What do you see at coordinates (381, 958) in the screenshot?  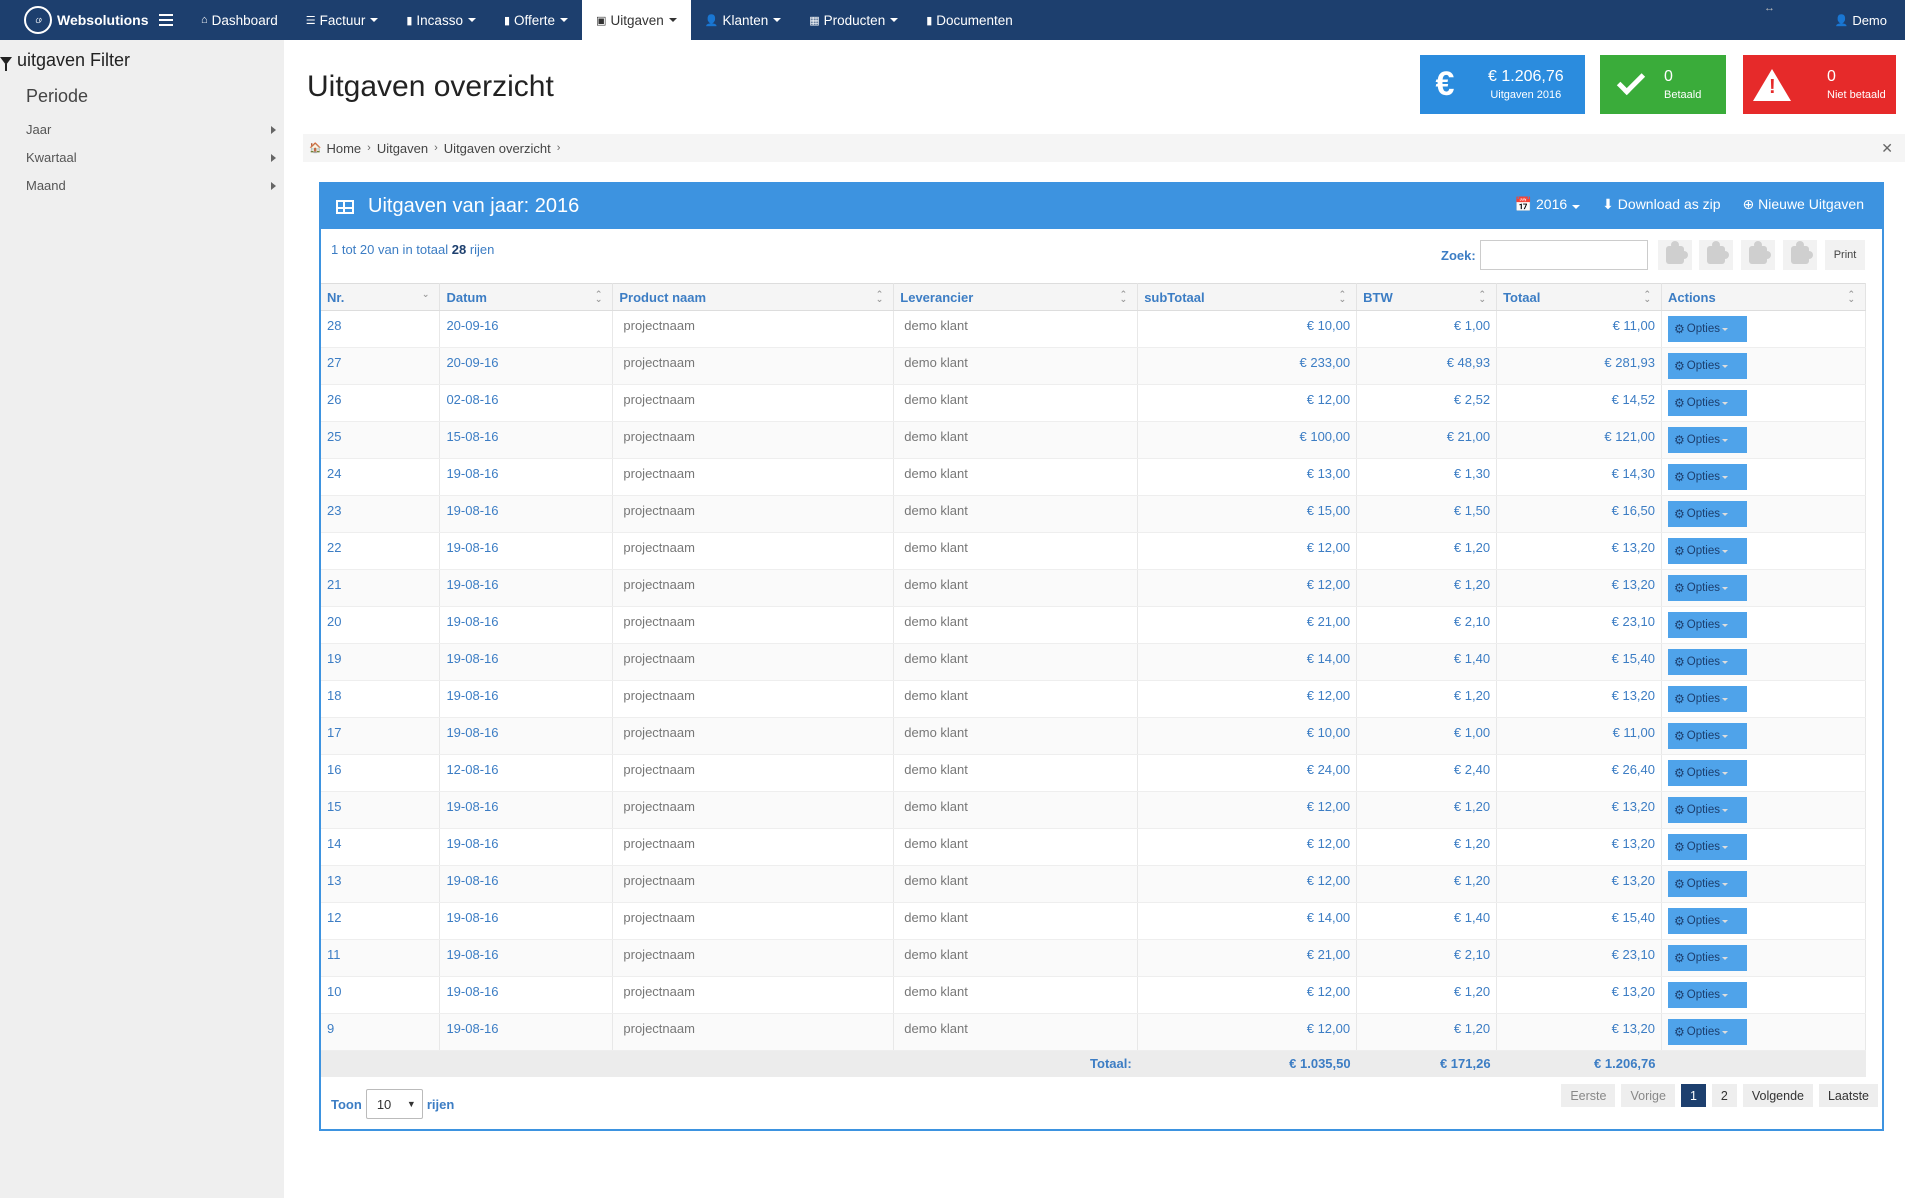 I see `cell-nr: 11` at bounding box center [381, 958].